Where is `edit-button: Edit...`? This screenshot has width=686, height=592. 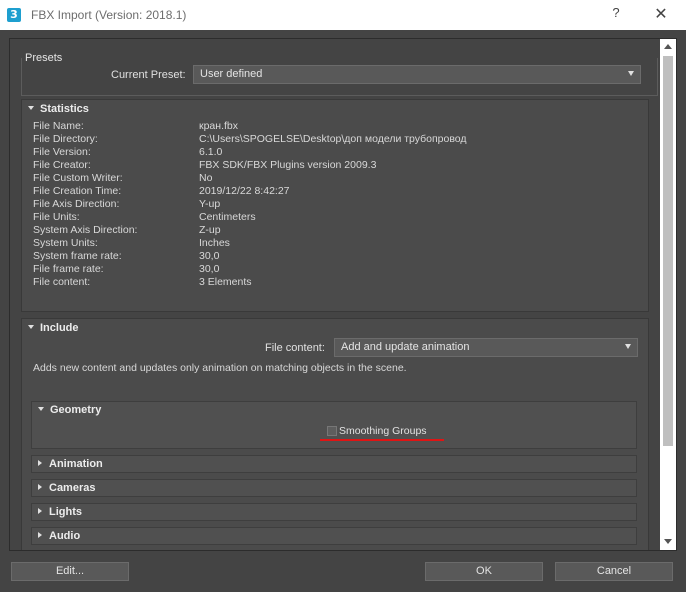 edit-button: Edit... is located at coordinates (70, 571).